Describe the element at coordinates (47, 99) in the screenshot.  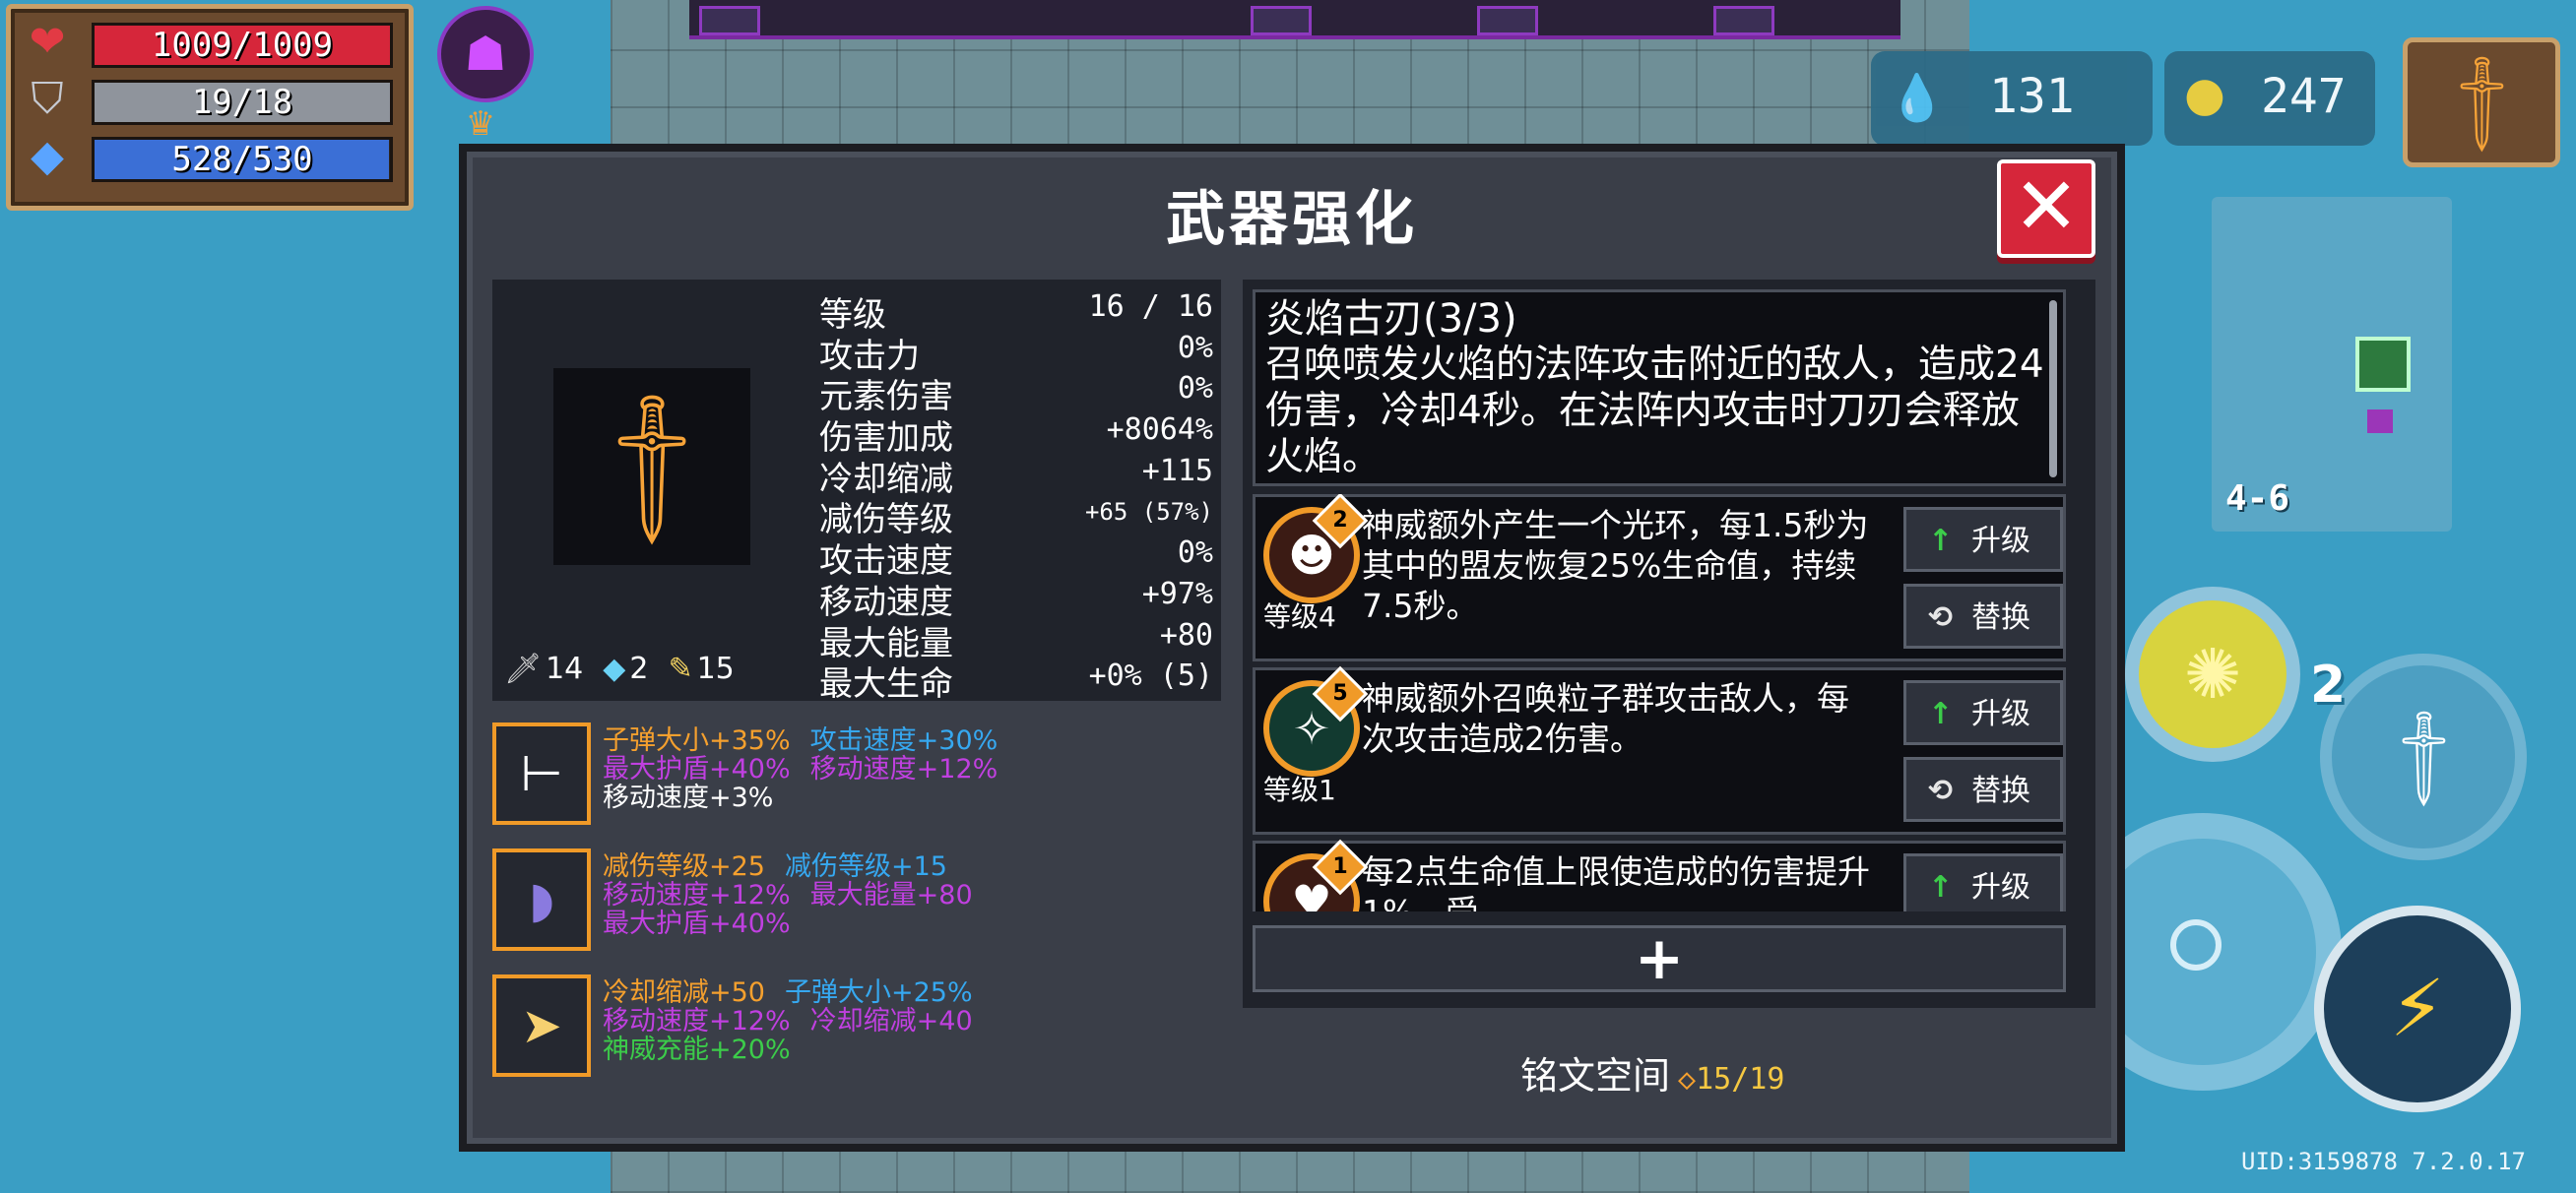
I see `shield-icon: ⛉` at that location.